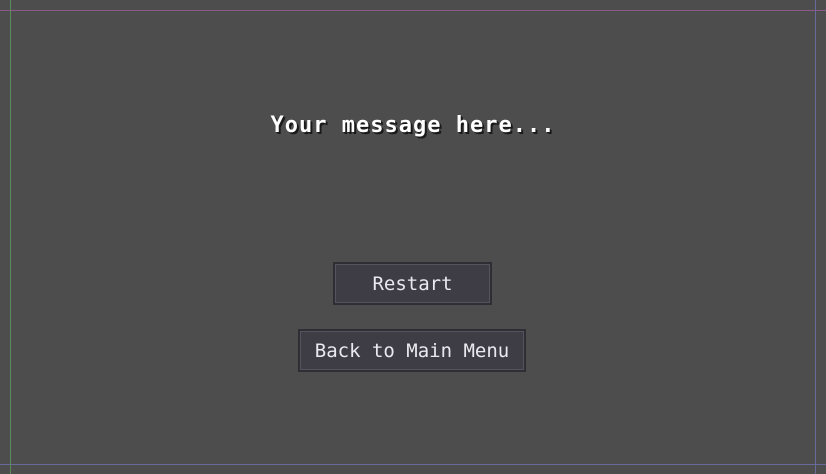 This screenshot has height=474, width=826. What do you see at coordinates (10, 237) in the screenshot?
I see `viewport-guide-left` at bounding box center [10, 237].